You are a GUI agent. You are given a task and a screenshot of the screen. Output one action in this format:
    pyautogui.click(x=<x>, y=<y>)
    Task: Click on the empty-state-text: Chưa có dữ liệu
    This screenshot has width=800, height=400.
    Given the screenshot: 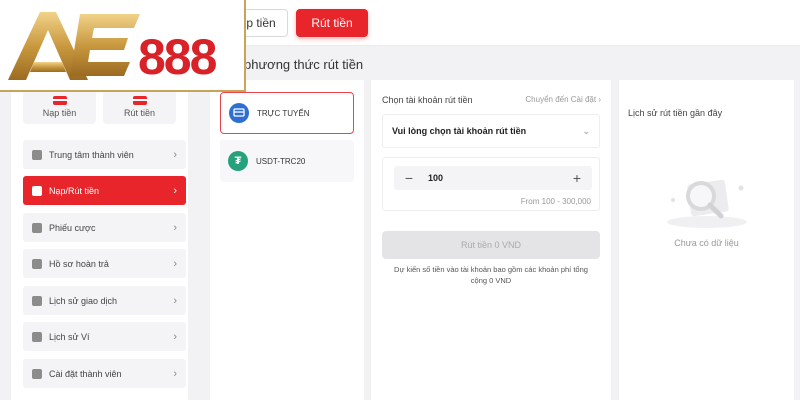 What is the action you would take?
    pyautogui.click(x=706, y=243)
    